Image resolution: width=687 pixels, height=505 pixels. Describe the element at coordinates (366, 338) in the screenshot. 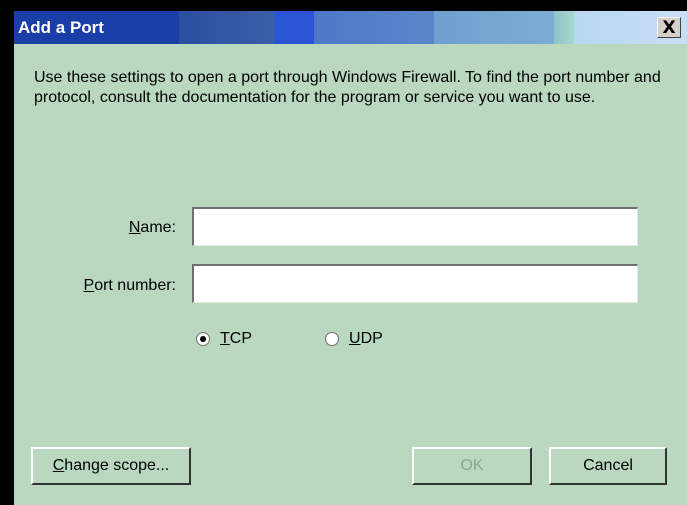

I see `udp-label: UDP` at that location.